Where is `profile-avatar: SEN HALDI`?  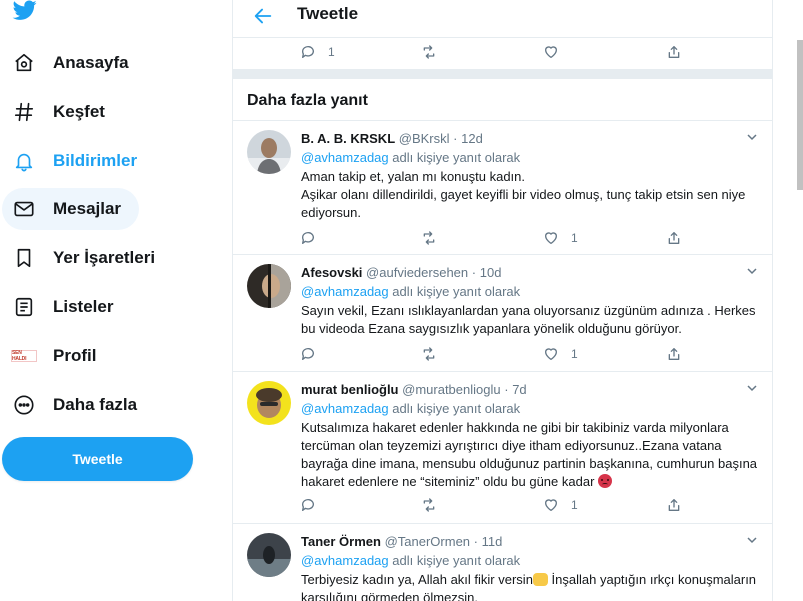
profile-avatar: SEN HALDI is located at coordinates (24, 356).